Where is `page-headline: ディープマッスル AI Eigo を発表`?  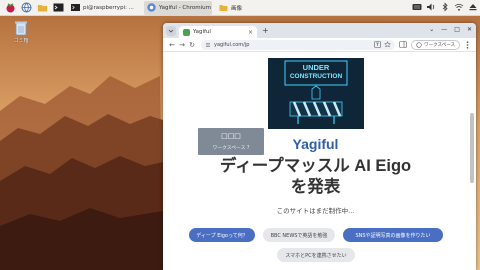 page-headline: ディープマッスル AI Eigo を発表 is located at coordinates (315, 177).